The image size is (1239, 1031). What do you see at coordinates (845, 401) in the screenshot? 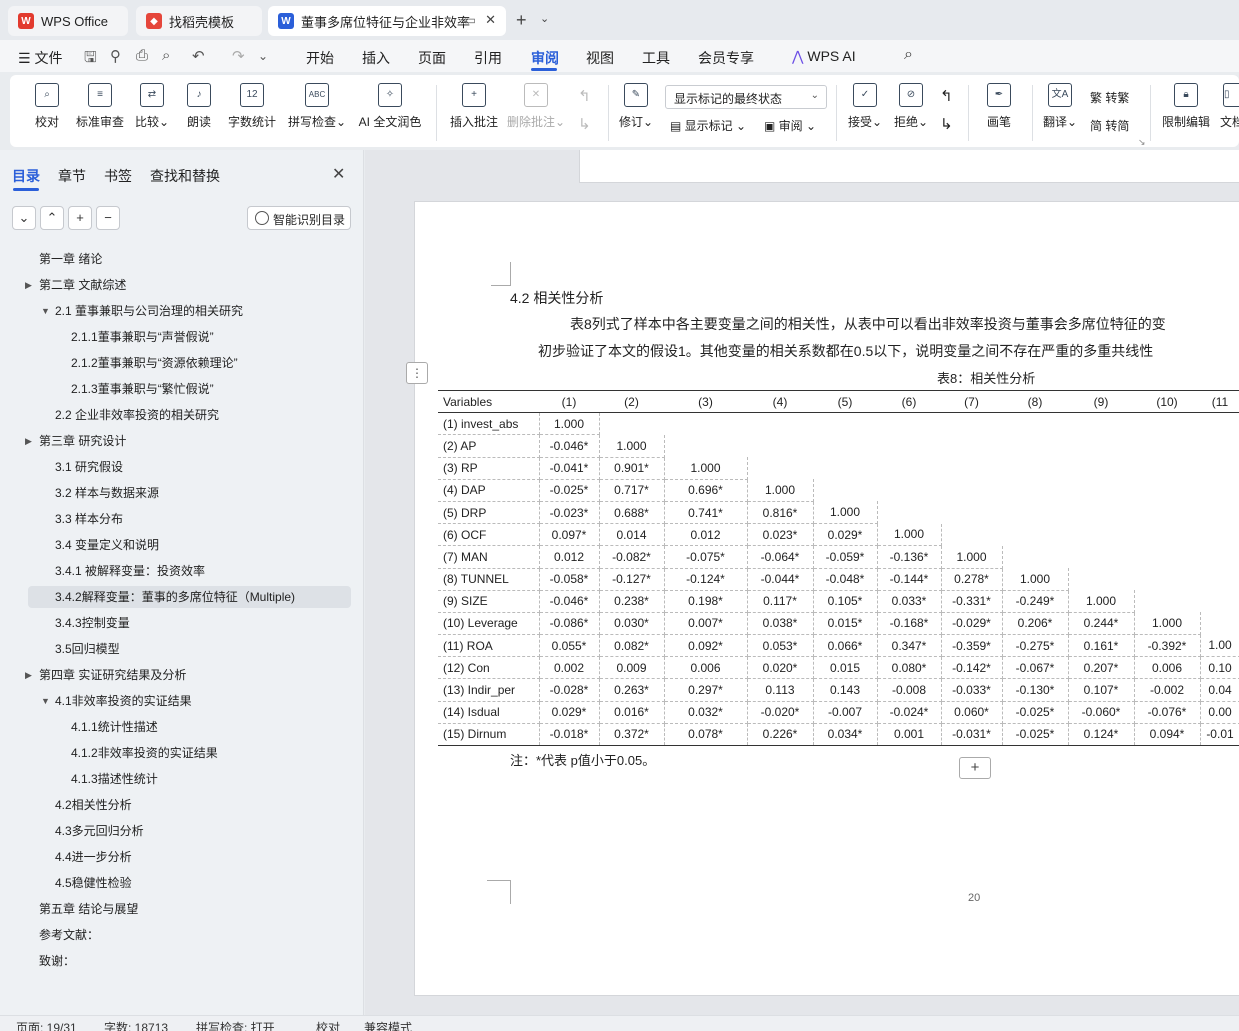
I see `table-header-cell: (5)` at bounding box center [845, 401].